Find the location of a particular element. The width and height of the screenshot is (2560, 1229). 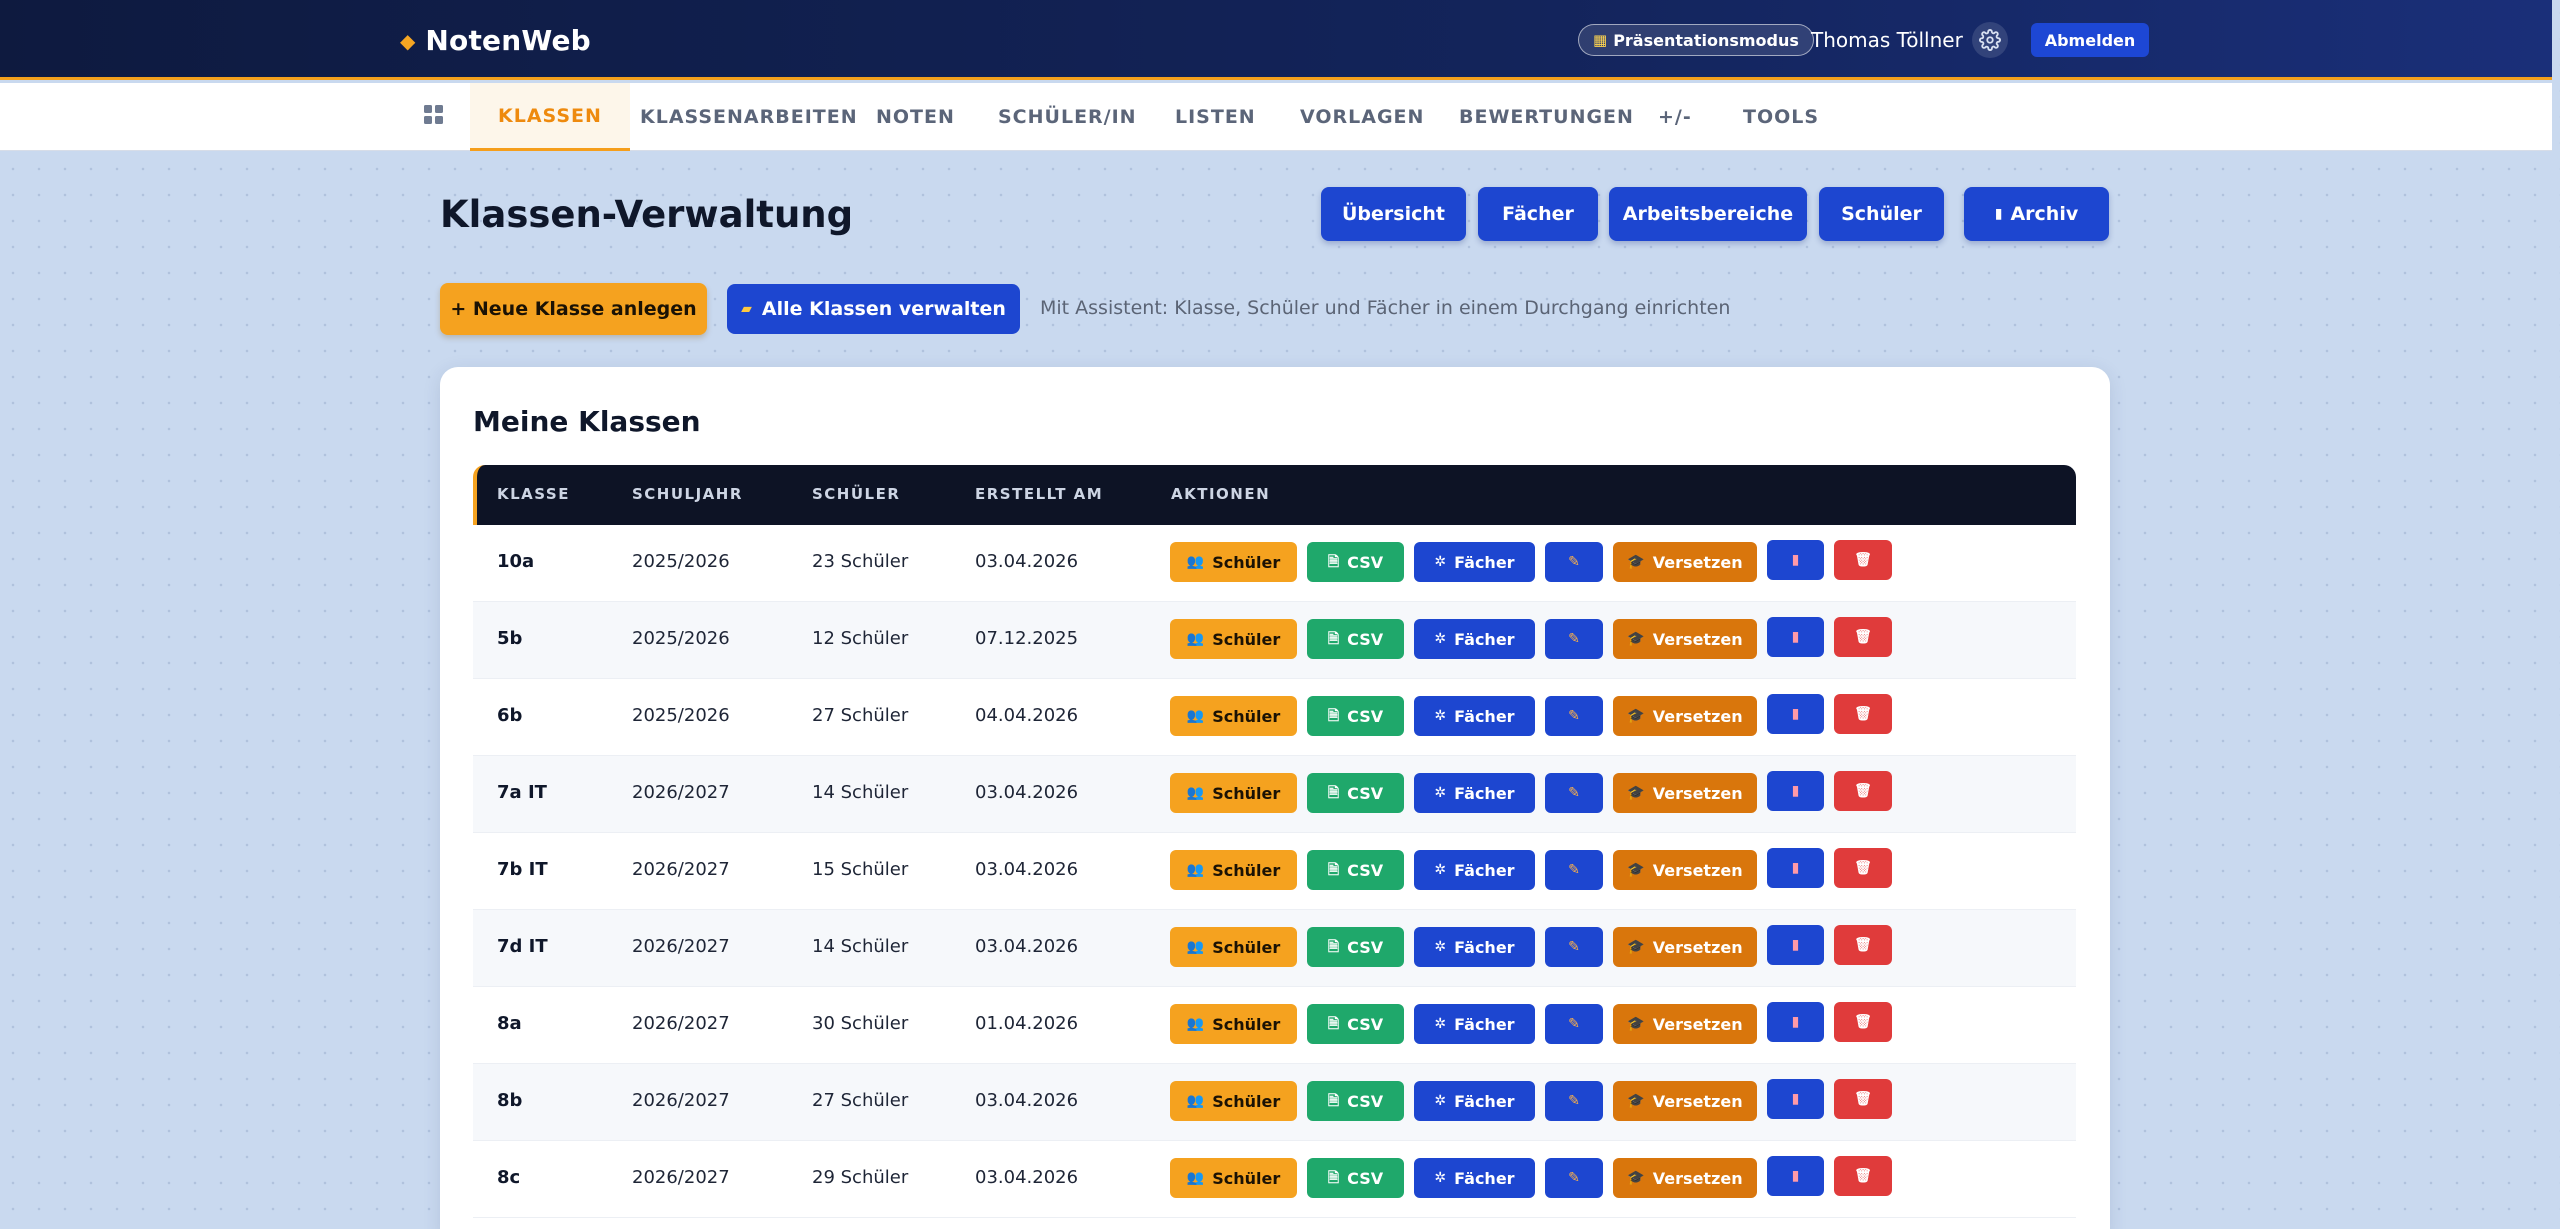

graduation-cap-icon: 🎓 is located at coordinates (1636, 793).